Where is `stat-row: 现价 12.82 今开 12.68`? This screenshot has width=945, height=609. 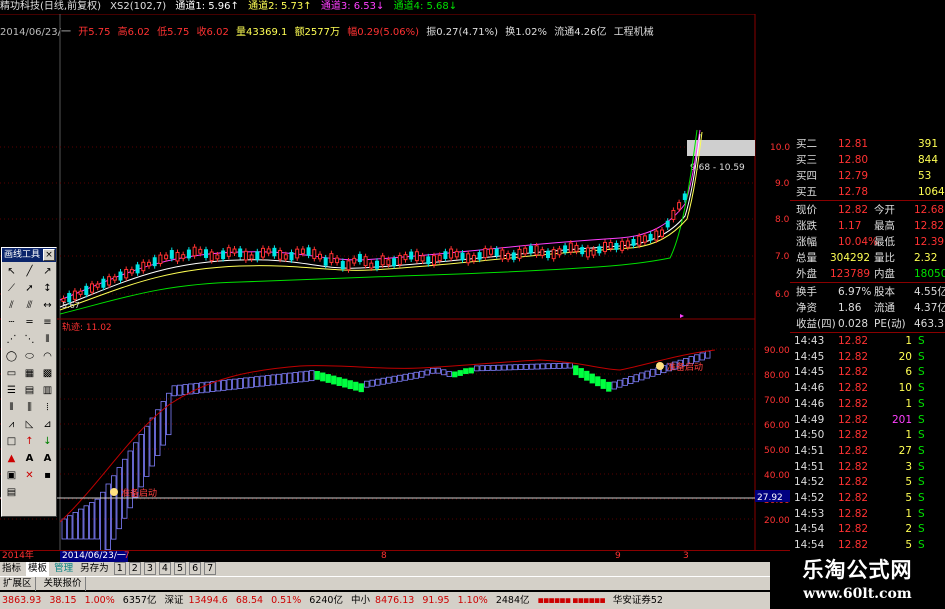 stat-row: 现价 12.82 今开 12.68 is located at coordinates (867, 210).